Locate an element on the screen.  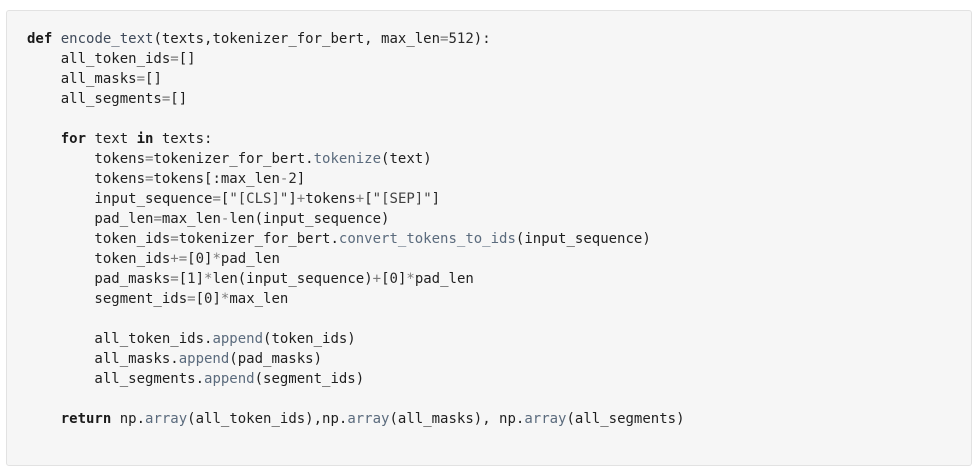
code-token: (all_masks), np. is located at coordinates (457, 419).